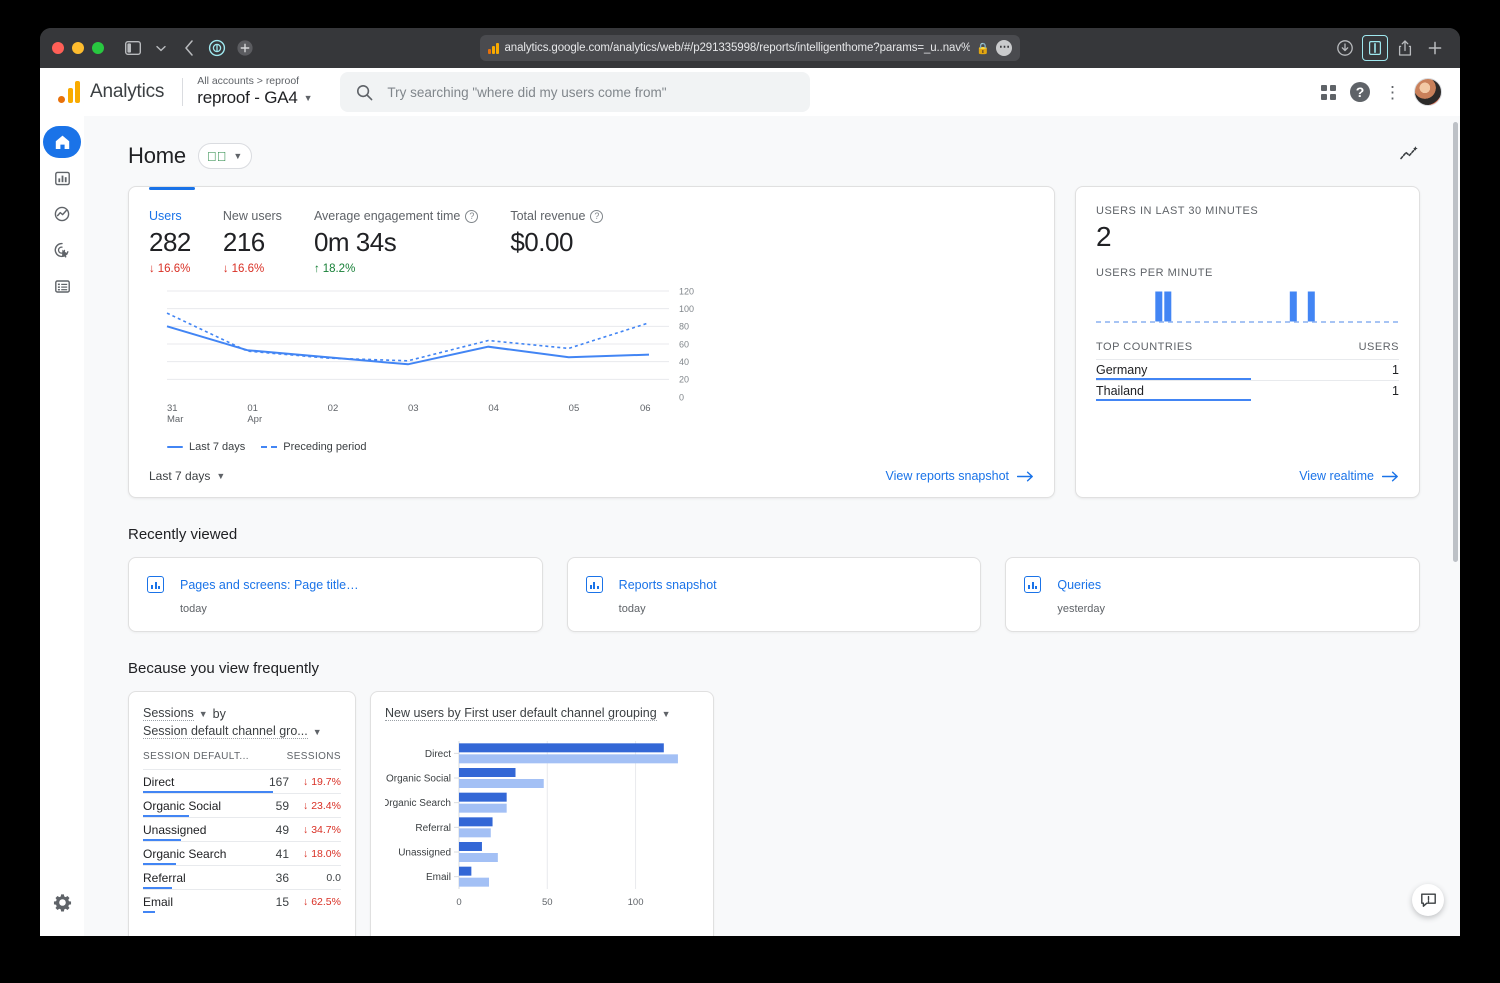 The height and width of the screenshot is (983, 1500). Describe the element at coordinates (322, 805) in the screenshot. I see `sessions-delta: ↓ 23.4%` at that location.